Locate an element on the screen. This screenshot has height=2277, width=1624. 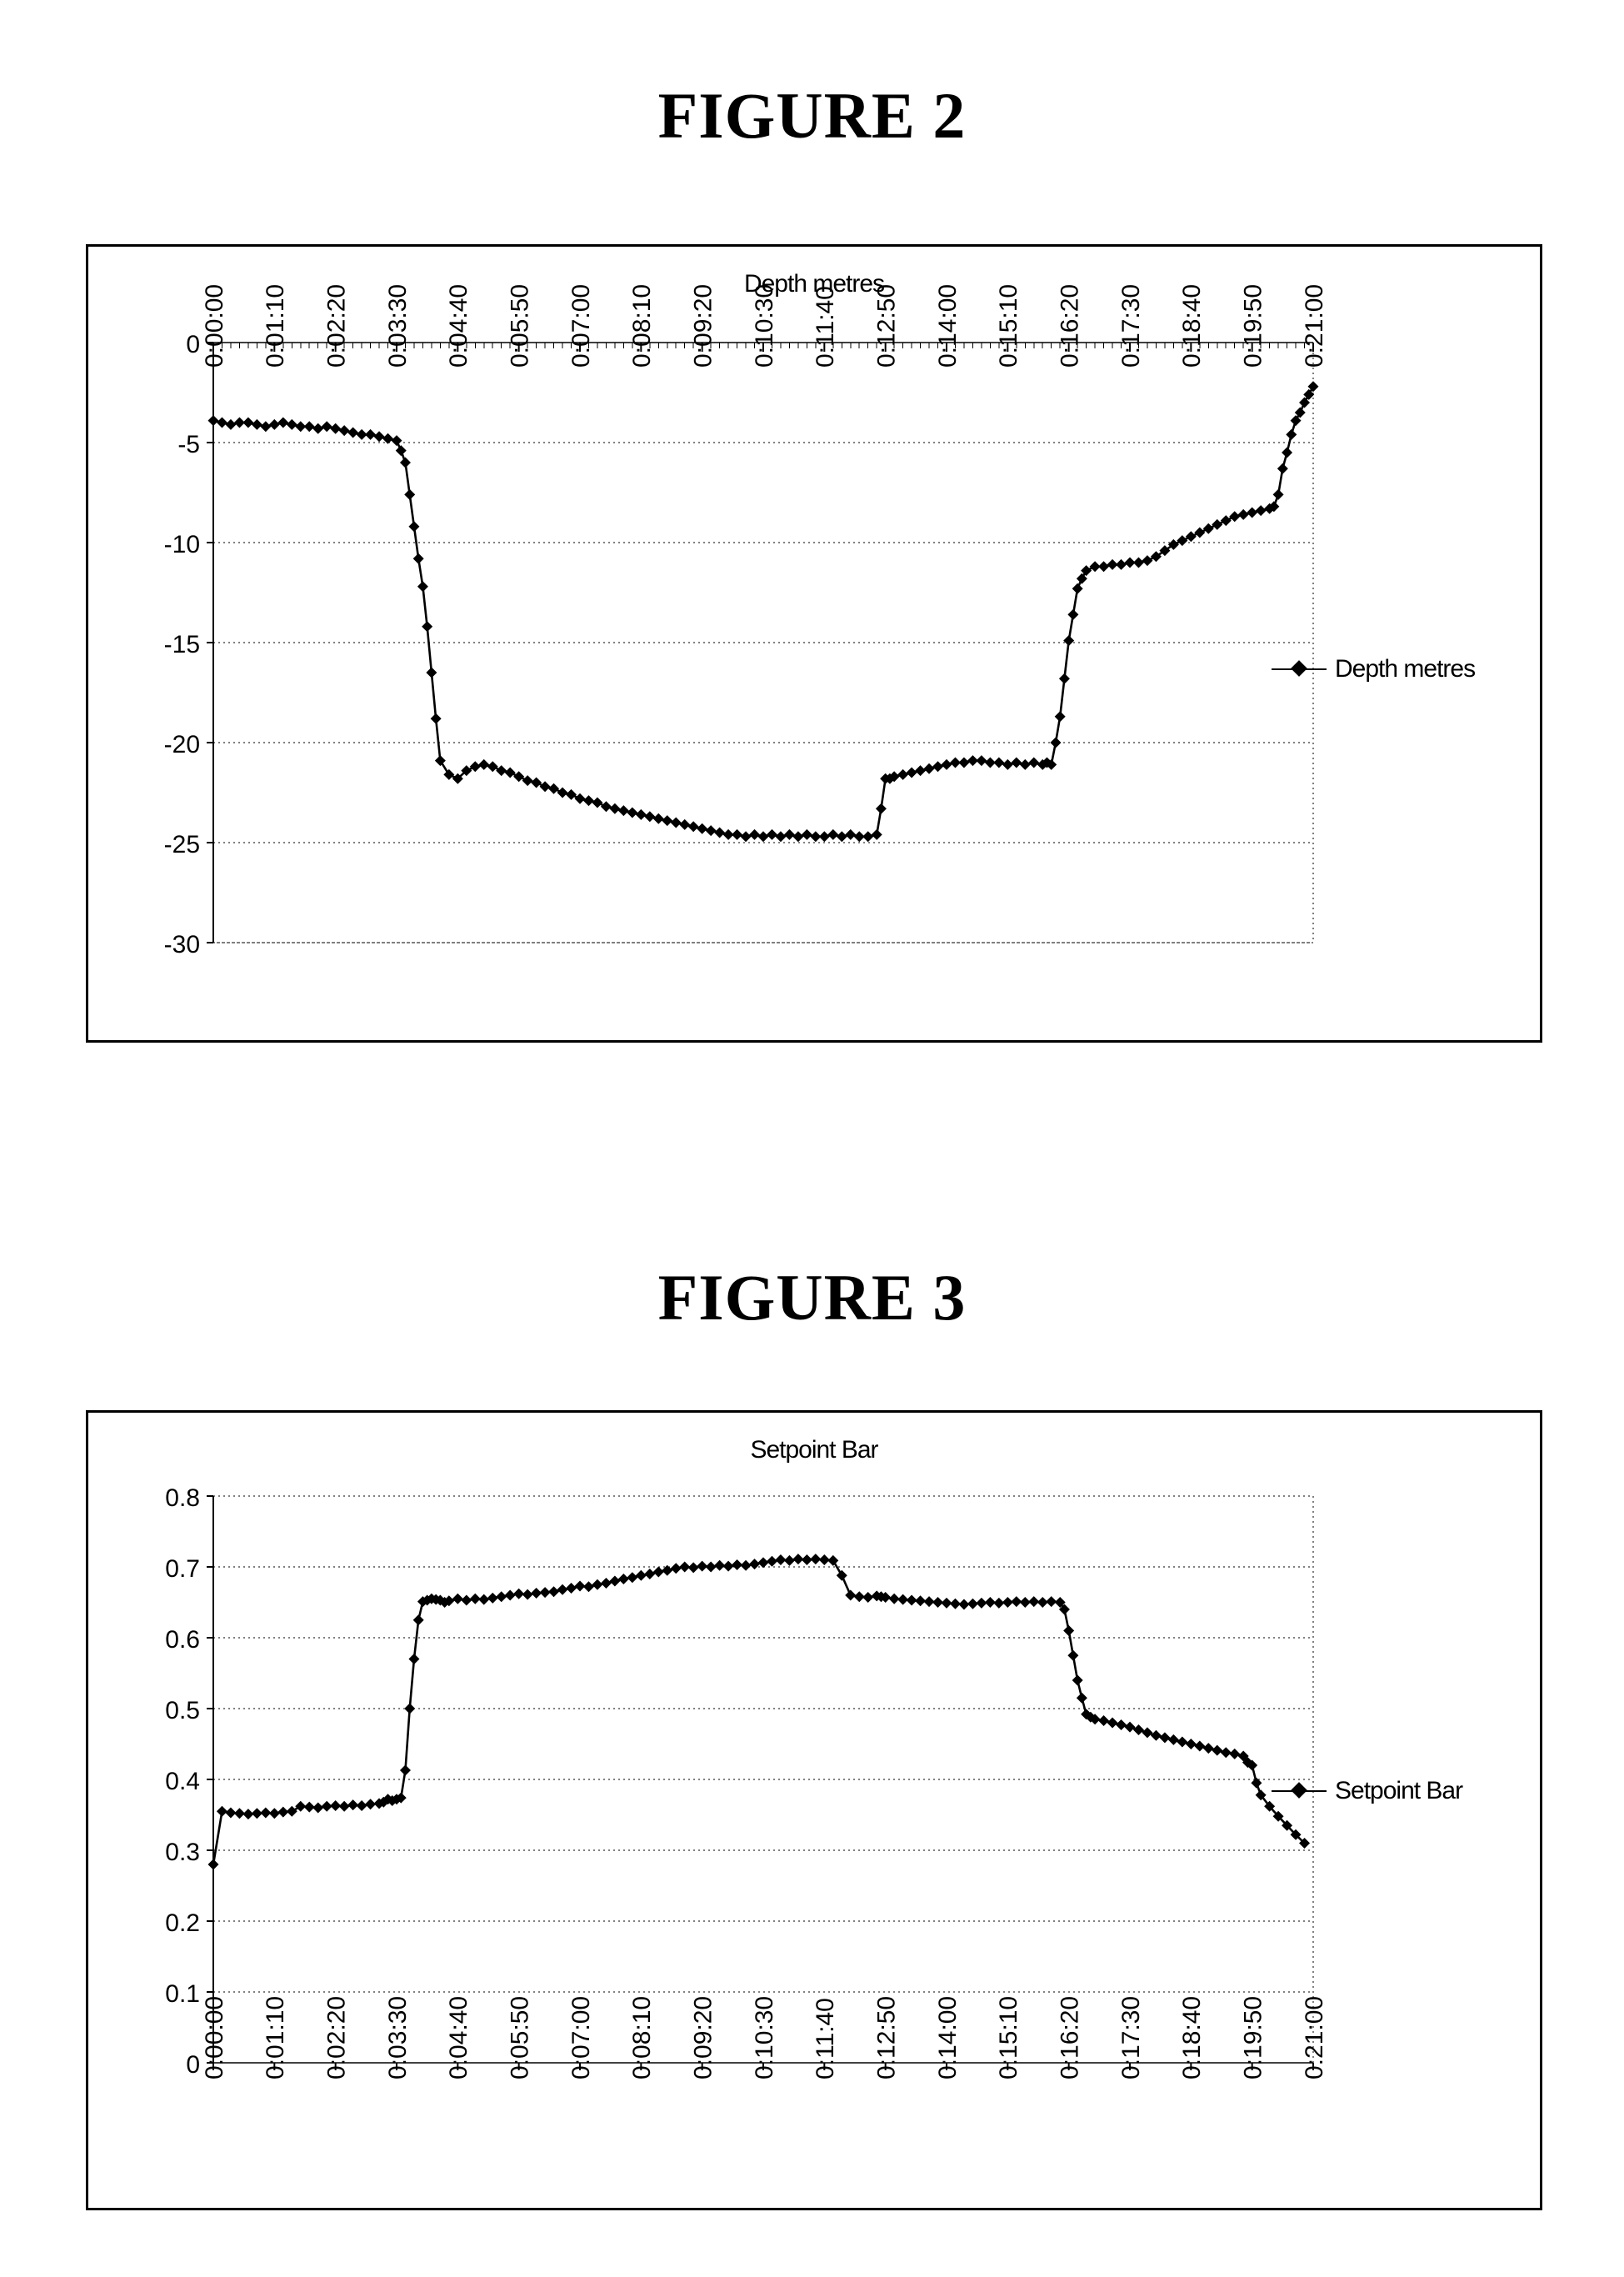
figure-2-heading: FIGURE 2 is located at coordinates (812, 116).